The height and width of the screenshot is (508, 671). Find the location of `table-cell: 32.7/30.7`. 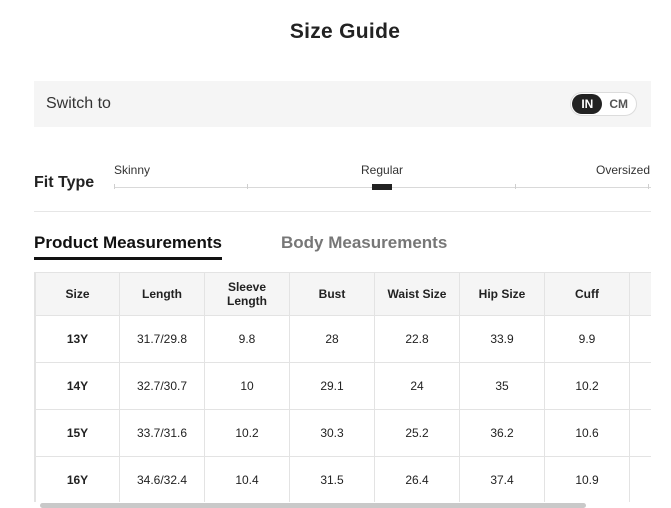

table-cell: 32.7/30.7 is located at coordinates (162, 386).